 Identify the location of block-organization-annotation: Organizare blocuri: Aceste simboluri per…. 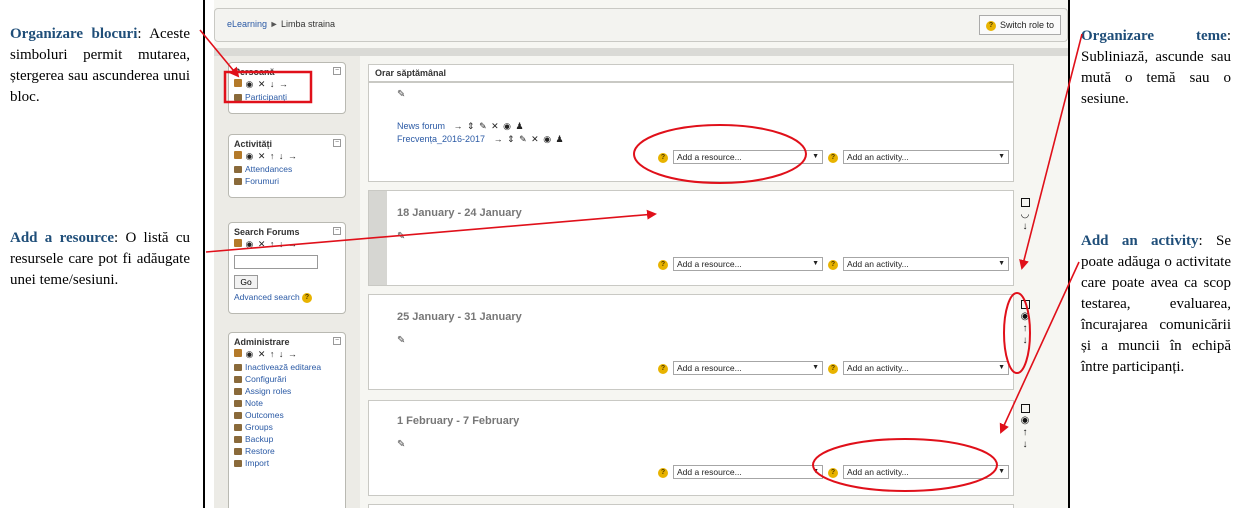
(100, 65).